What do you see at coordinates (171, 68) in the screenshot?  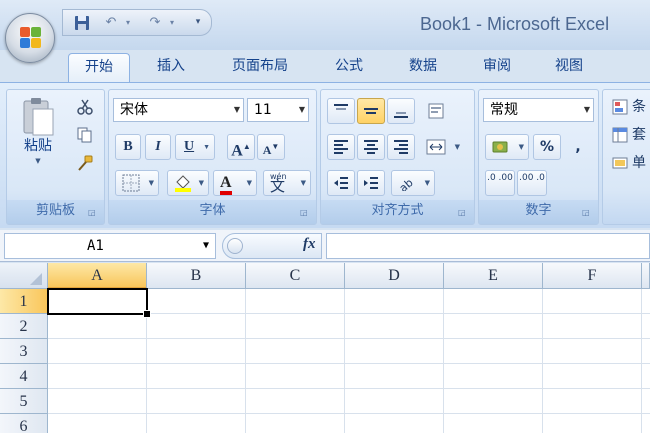 I see `tab-insert: 插入` at bounding box center [171, 68].